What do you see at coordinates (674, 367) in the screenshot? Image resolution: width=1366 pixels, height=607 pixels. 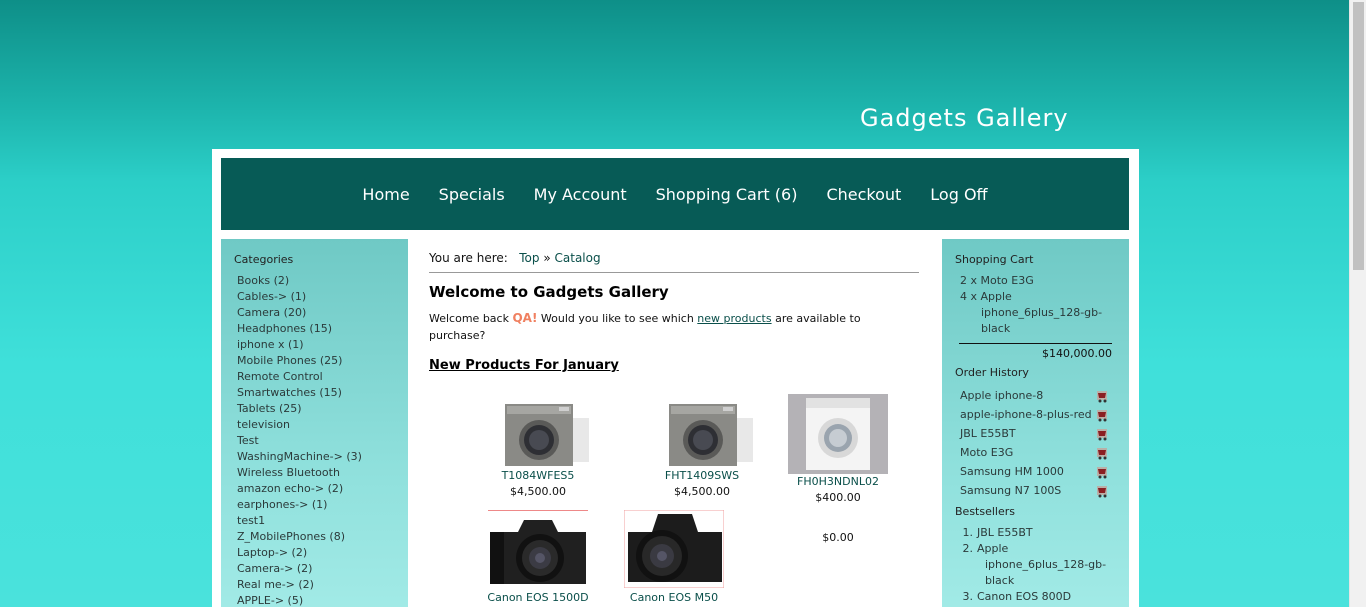 I see `new-products-heading: New Products For January` at bounding box center [674, 367].